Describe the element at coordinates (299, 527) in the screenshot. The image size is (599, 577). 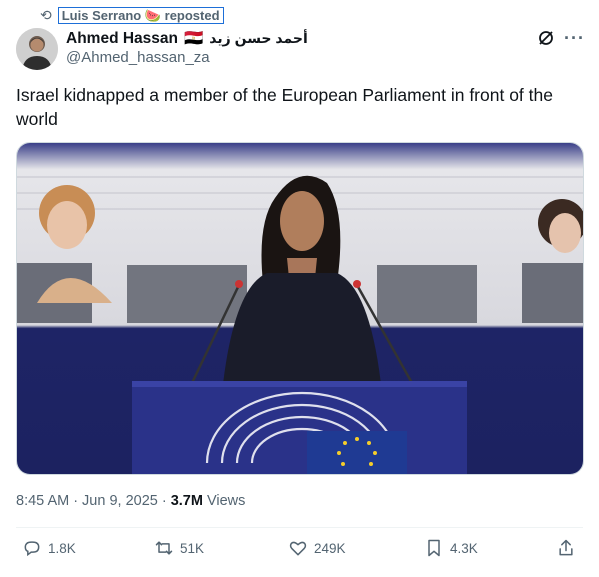
I see `divider` at that location.